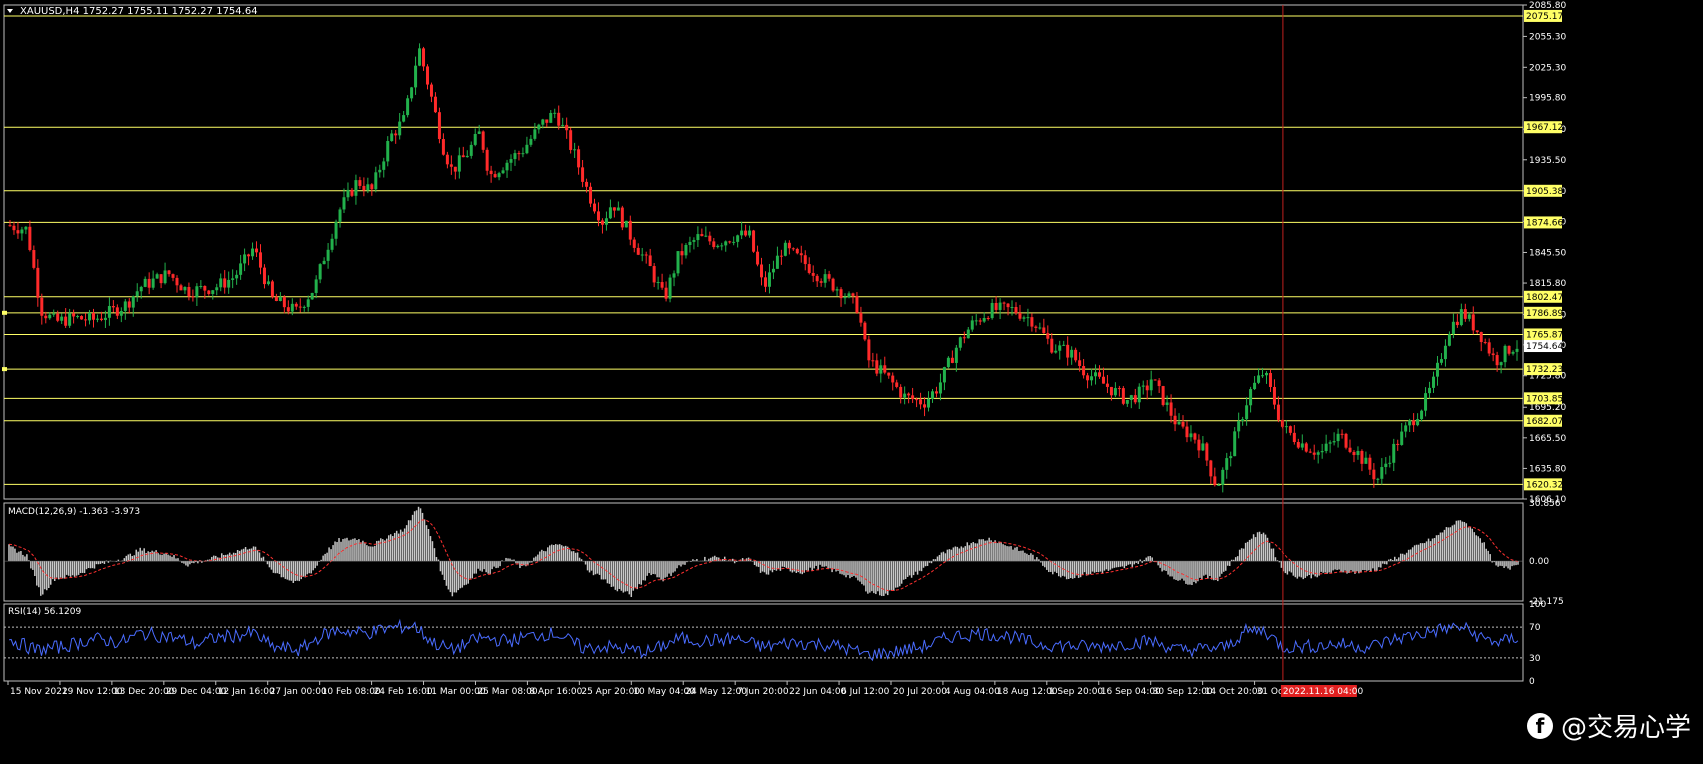 This screenshot has width=1703, height=764. What do you see at coordinates (1539, 725) in the screenshot?
I see `facebook-icon: f` at bounding box center [1539, 725].